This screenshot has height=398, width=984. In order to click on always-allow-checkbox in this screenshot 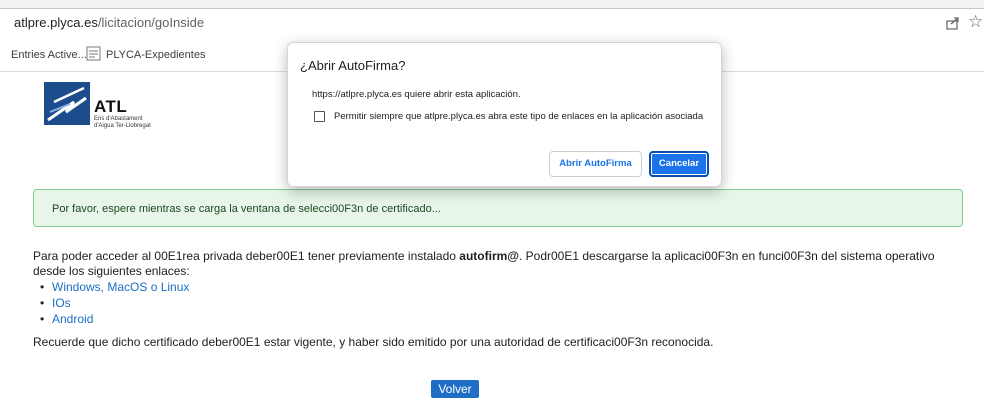, I will do `click(319, 116)`.